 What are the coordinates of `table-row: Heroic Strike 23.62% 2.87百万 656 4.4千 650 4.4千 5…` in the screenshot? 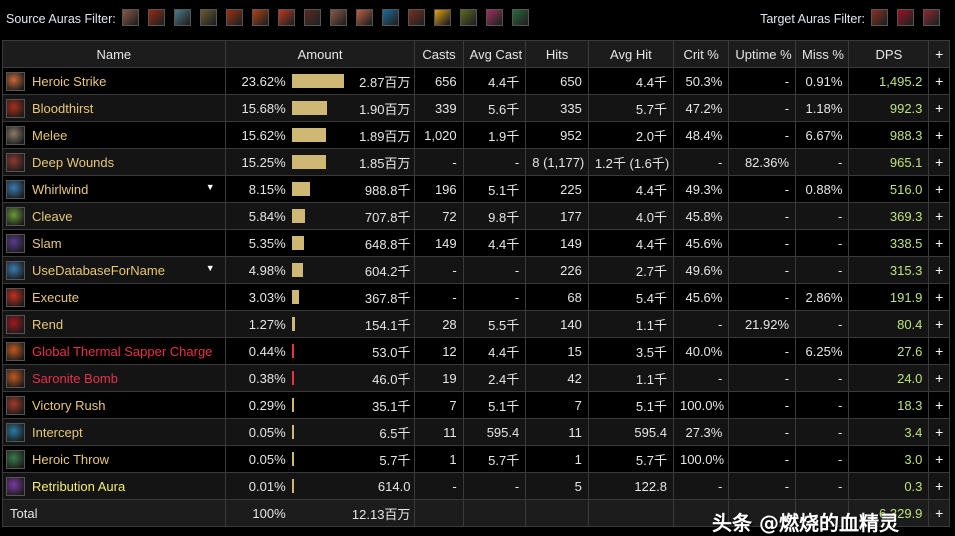 It's located at (476, 81).